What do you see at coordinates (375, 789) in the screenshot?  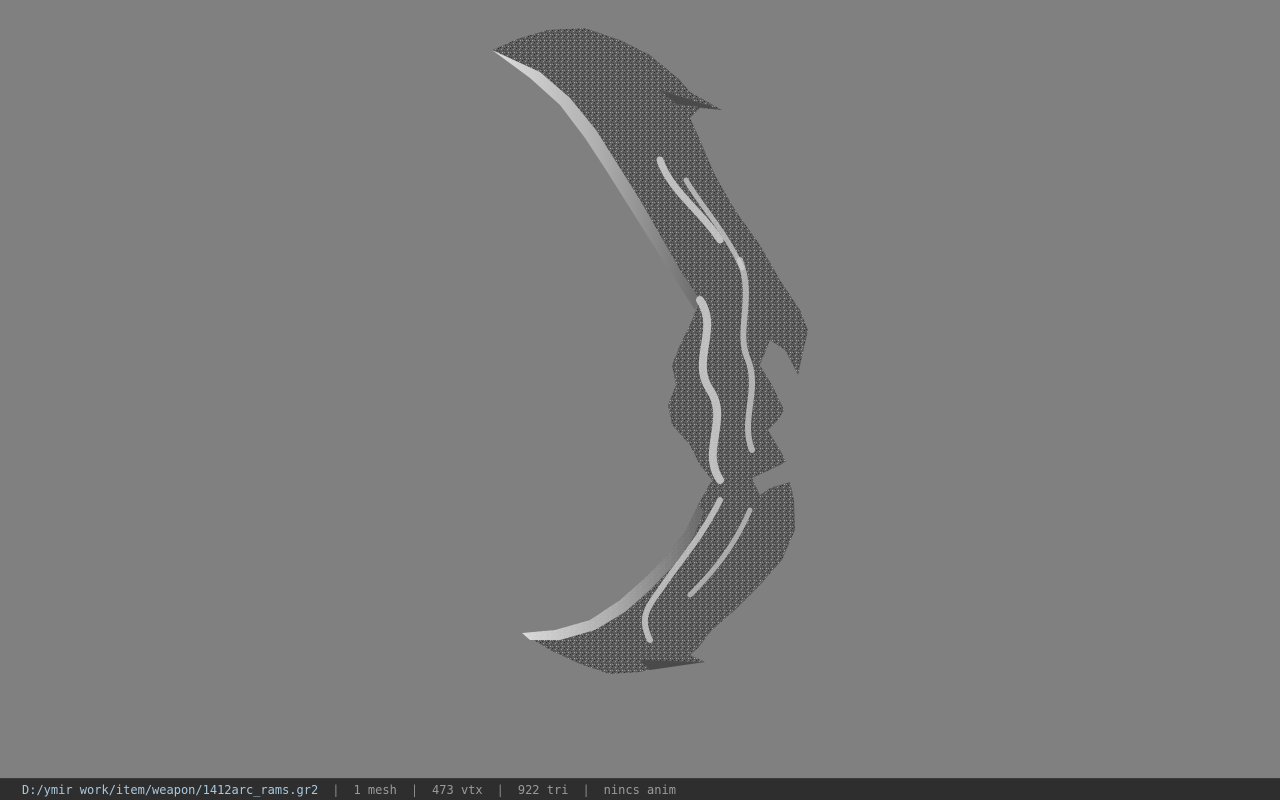 I see `mesh-count: 1 mesh` at bounding box center [375, 789].